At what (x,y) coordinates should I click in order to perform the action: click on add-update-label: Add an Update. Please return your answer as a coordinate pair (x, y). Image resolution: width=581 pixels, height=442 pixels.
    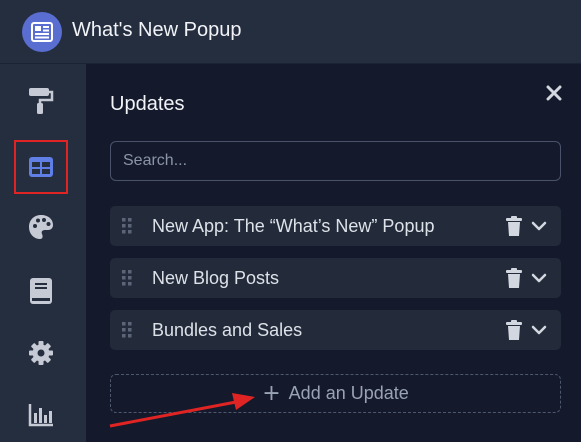
    Looking at the image, I should click on (348, 393).